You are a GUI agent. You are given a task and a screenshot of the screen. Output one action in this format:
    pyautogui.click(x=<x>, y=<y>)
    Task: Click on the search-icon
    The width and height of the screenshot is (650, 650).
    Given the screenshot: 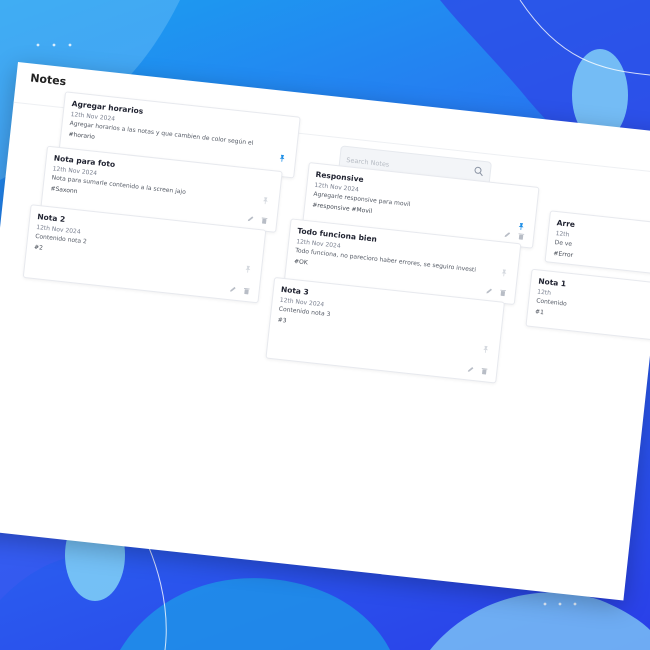 What is the action you would take?
    pyautogui.click(x=478, y=171)
    